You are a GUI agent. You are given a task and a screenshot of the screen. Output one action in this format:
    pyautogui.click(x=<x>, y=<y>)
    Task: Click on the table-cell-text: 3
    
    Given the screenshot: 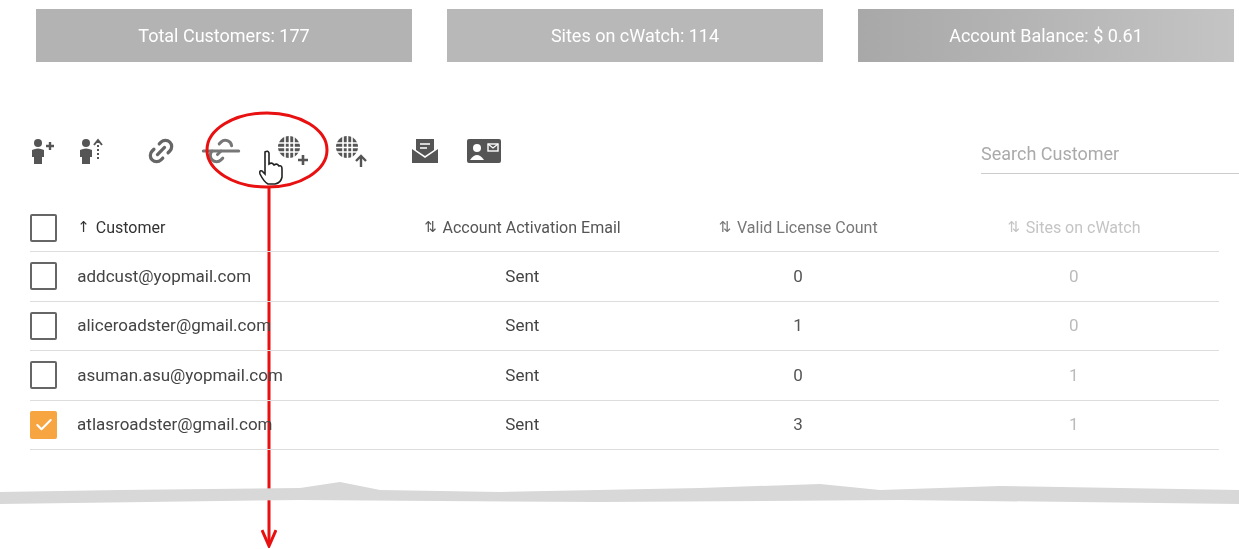 What is the action you would take?
    pyautogui.click(x=798, y=424)
    